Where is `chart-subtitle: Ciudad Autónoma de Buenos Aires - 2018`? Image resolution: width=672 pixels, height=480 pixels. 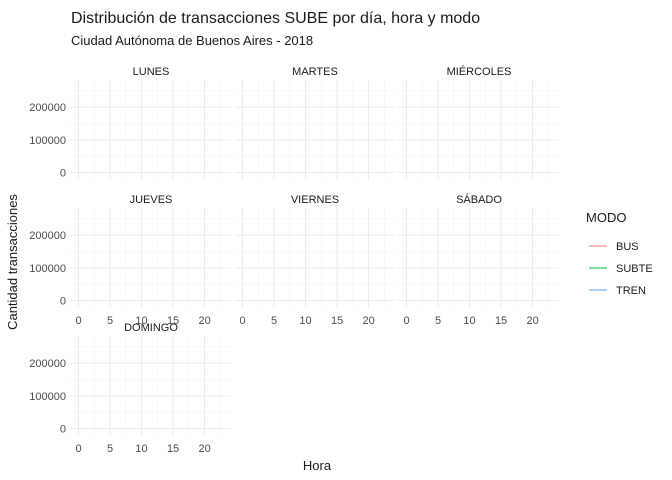
chart-subtitle: Ciudad Autónoma de Buenos Aires - 2018 is located at coordinates (192, 40).